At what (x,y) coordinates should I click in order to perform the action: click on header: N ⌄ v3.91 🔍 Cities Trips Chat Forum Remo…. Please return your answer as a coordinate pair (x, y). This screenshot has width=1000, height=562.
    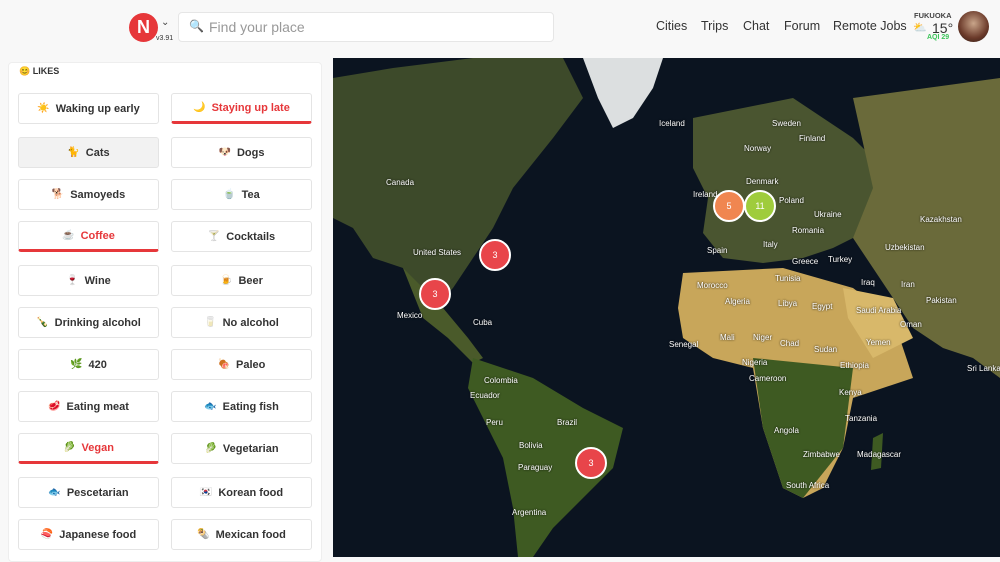
    Looking at the image, I should click on (500, 27).